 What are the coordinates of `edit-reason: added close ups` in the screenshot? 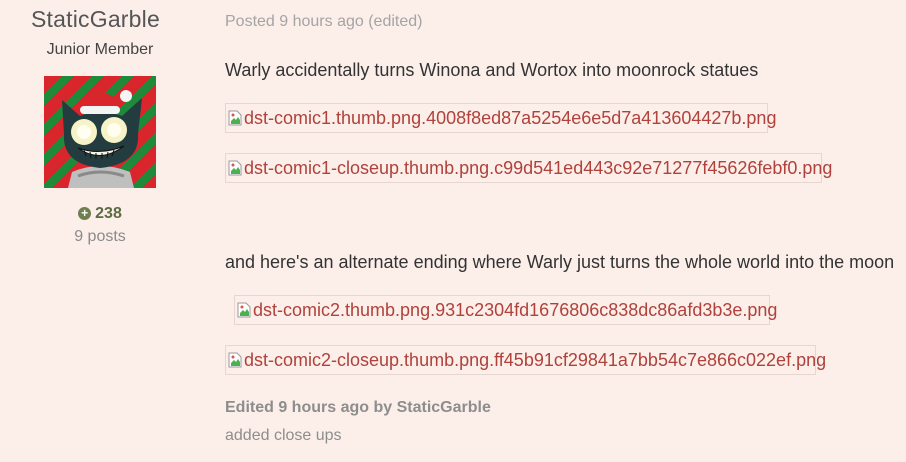 It's located at (283, 435).